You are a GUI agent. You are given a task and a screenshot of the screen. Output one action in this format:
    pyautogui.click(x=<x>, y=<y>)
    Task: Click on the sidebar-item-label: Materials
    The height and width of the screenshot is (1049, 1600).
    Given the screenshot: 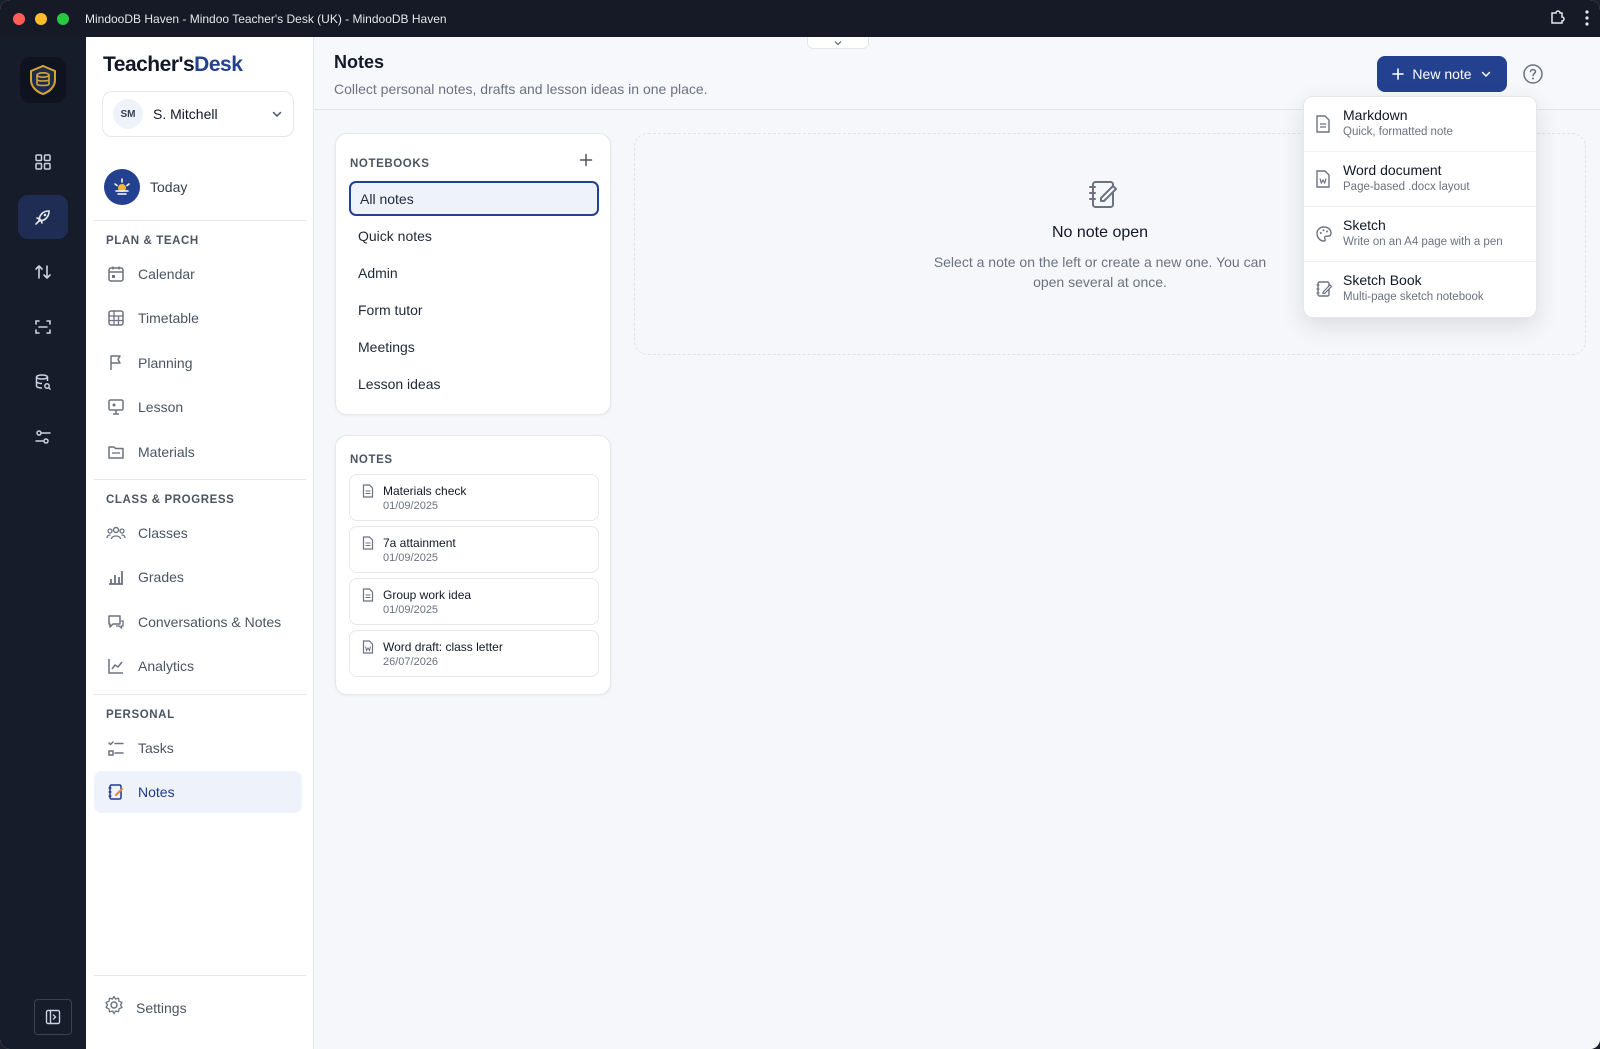 What is the action you would take?
    pyautogui.click(x=166, y=452)
    